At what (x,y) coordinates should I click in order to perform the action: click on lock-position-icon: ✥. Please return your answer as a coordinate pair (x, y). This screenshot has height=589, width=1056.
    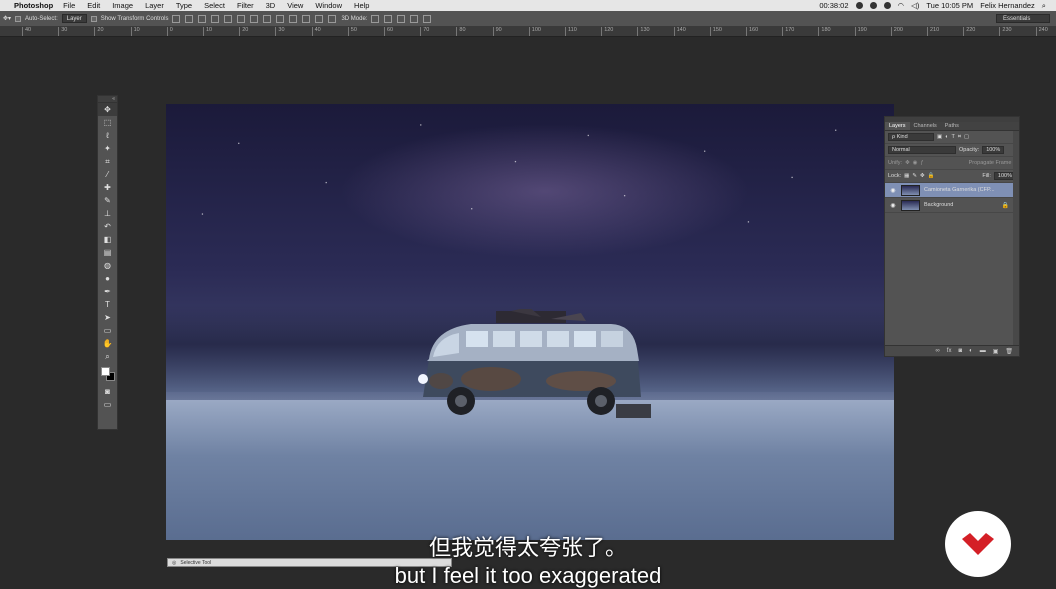
    Looking at the image, I should click on (922, 176).